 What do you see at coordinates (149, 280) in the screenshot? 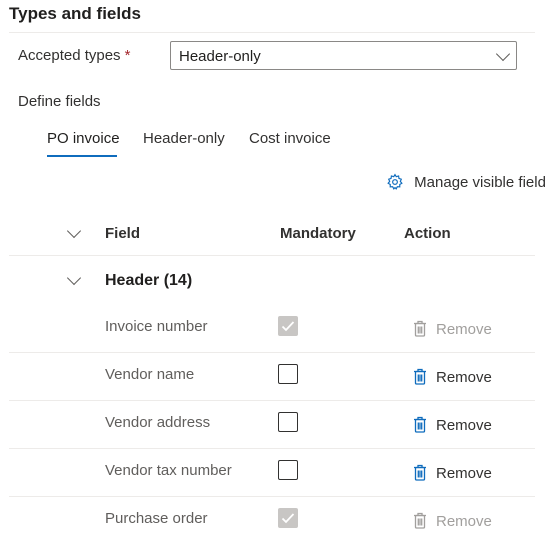
I see `group-header: Header (14)` at bounding box center [149, 280].